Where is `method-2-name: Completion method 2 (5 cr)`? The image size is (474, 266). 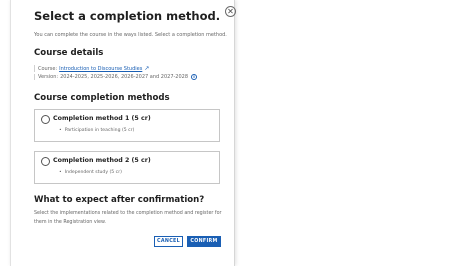 method-2-name: Completion method 2 (5 cr) is located at coordinates (102, 160).